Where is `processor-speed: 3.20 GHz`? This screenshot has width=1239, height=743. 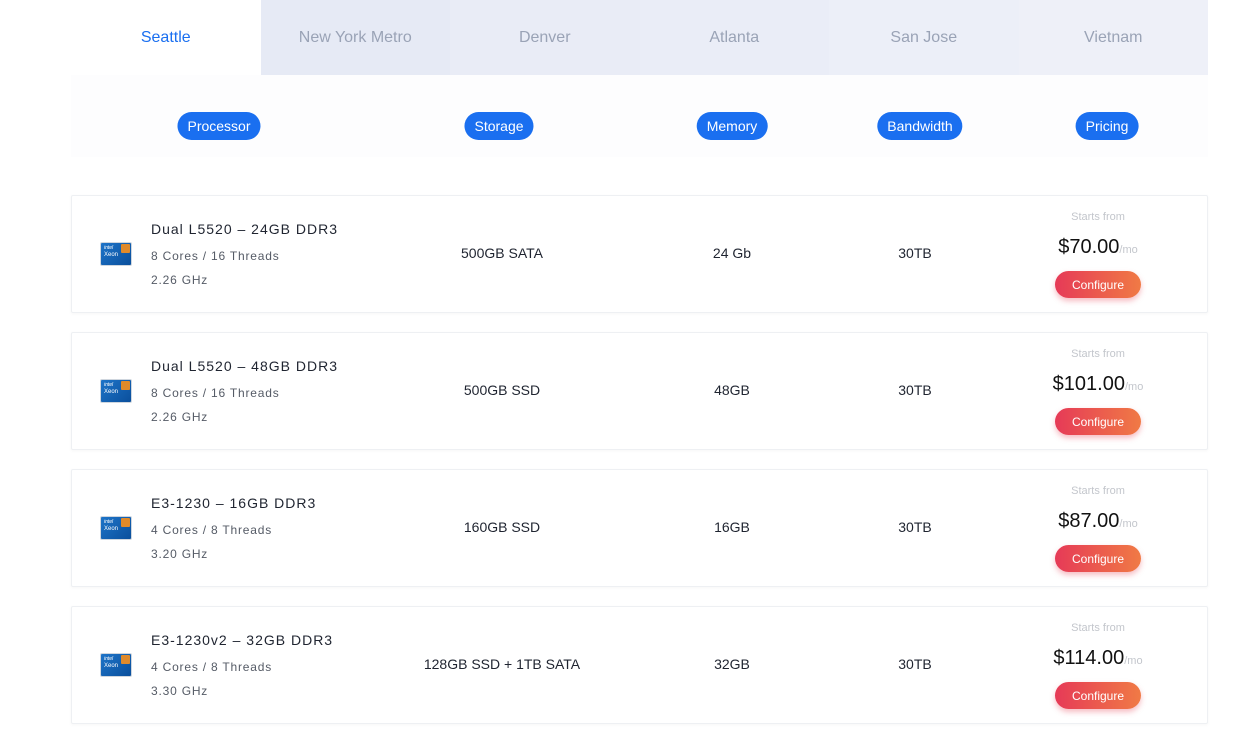 processor-speed: 3.20 GHz is located at coordinates (180, 554).